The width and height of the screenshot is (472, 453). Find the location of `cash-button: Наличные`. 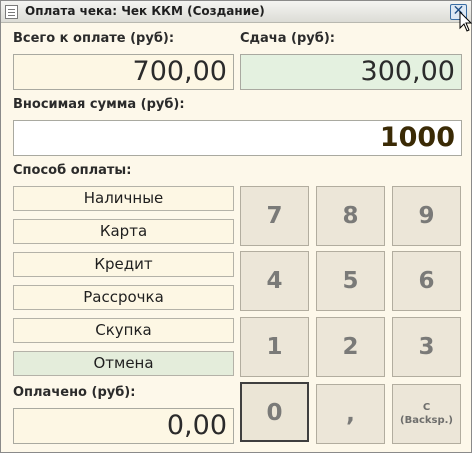

cash-button: Наличные is located at coordinates (123, 198).